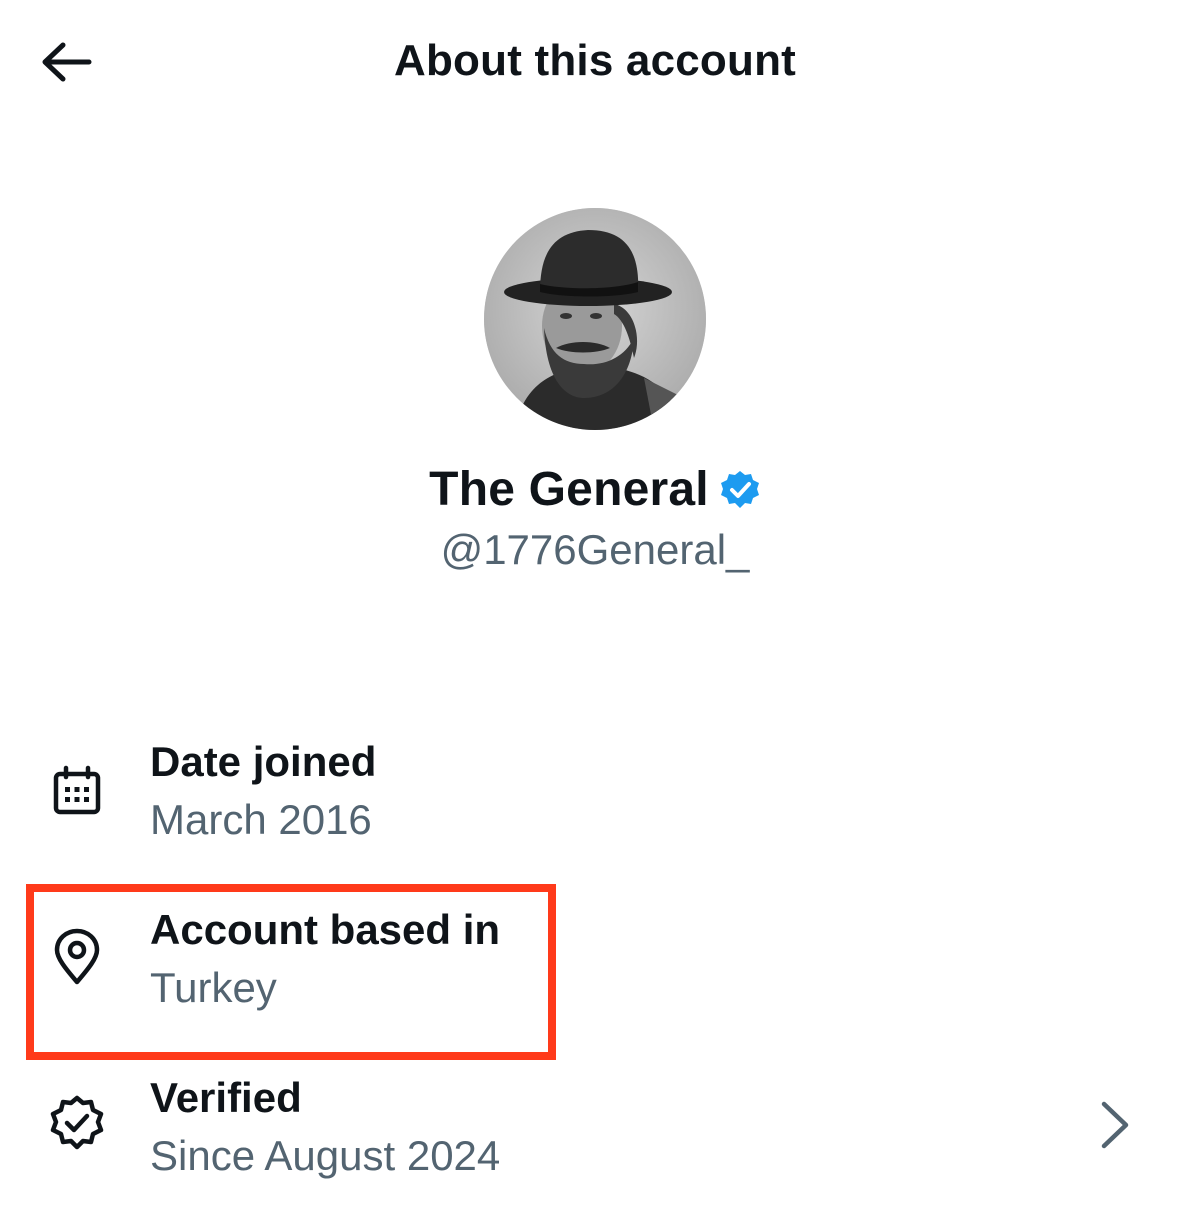  Describe the element at coordinates (569, 489) in the screenshot. I see `profile-name: The General` at that location.